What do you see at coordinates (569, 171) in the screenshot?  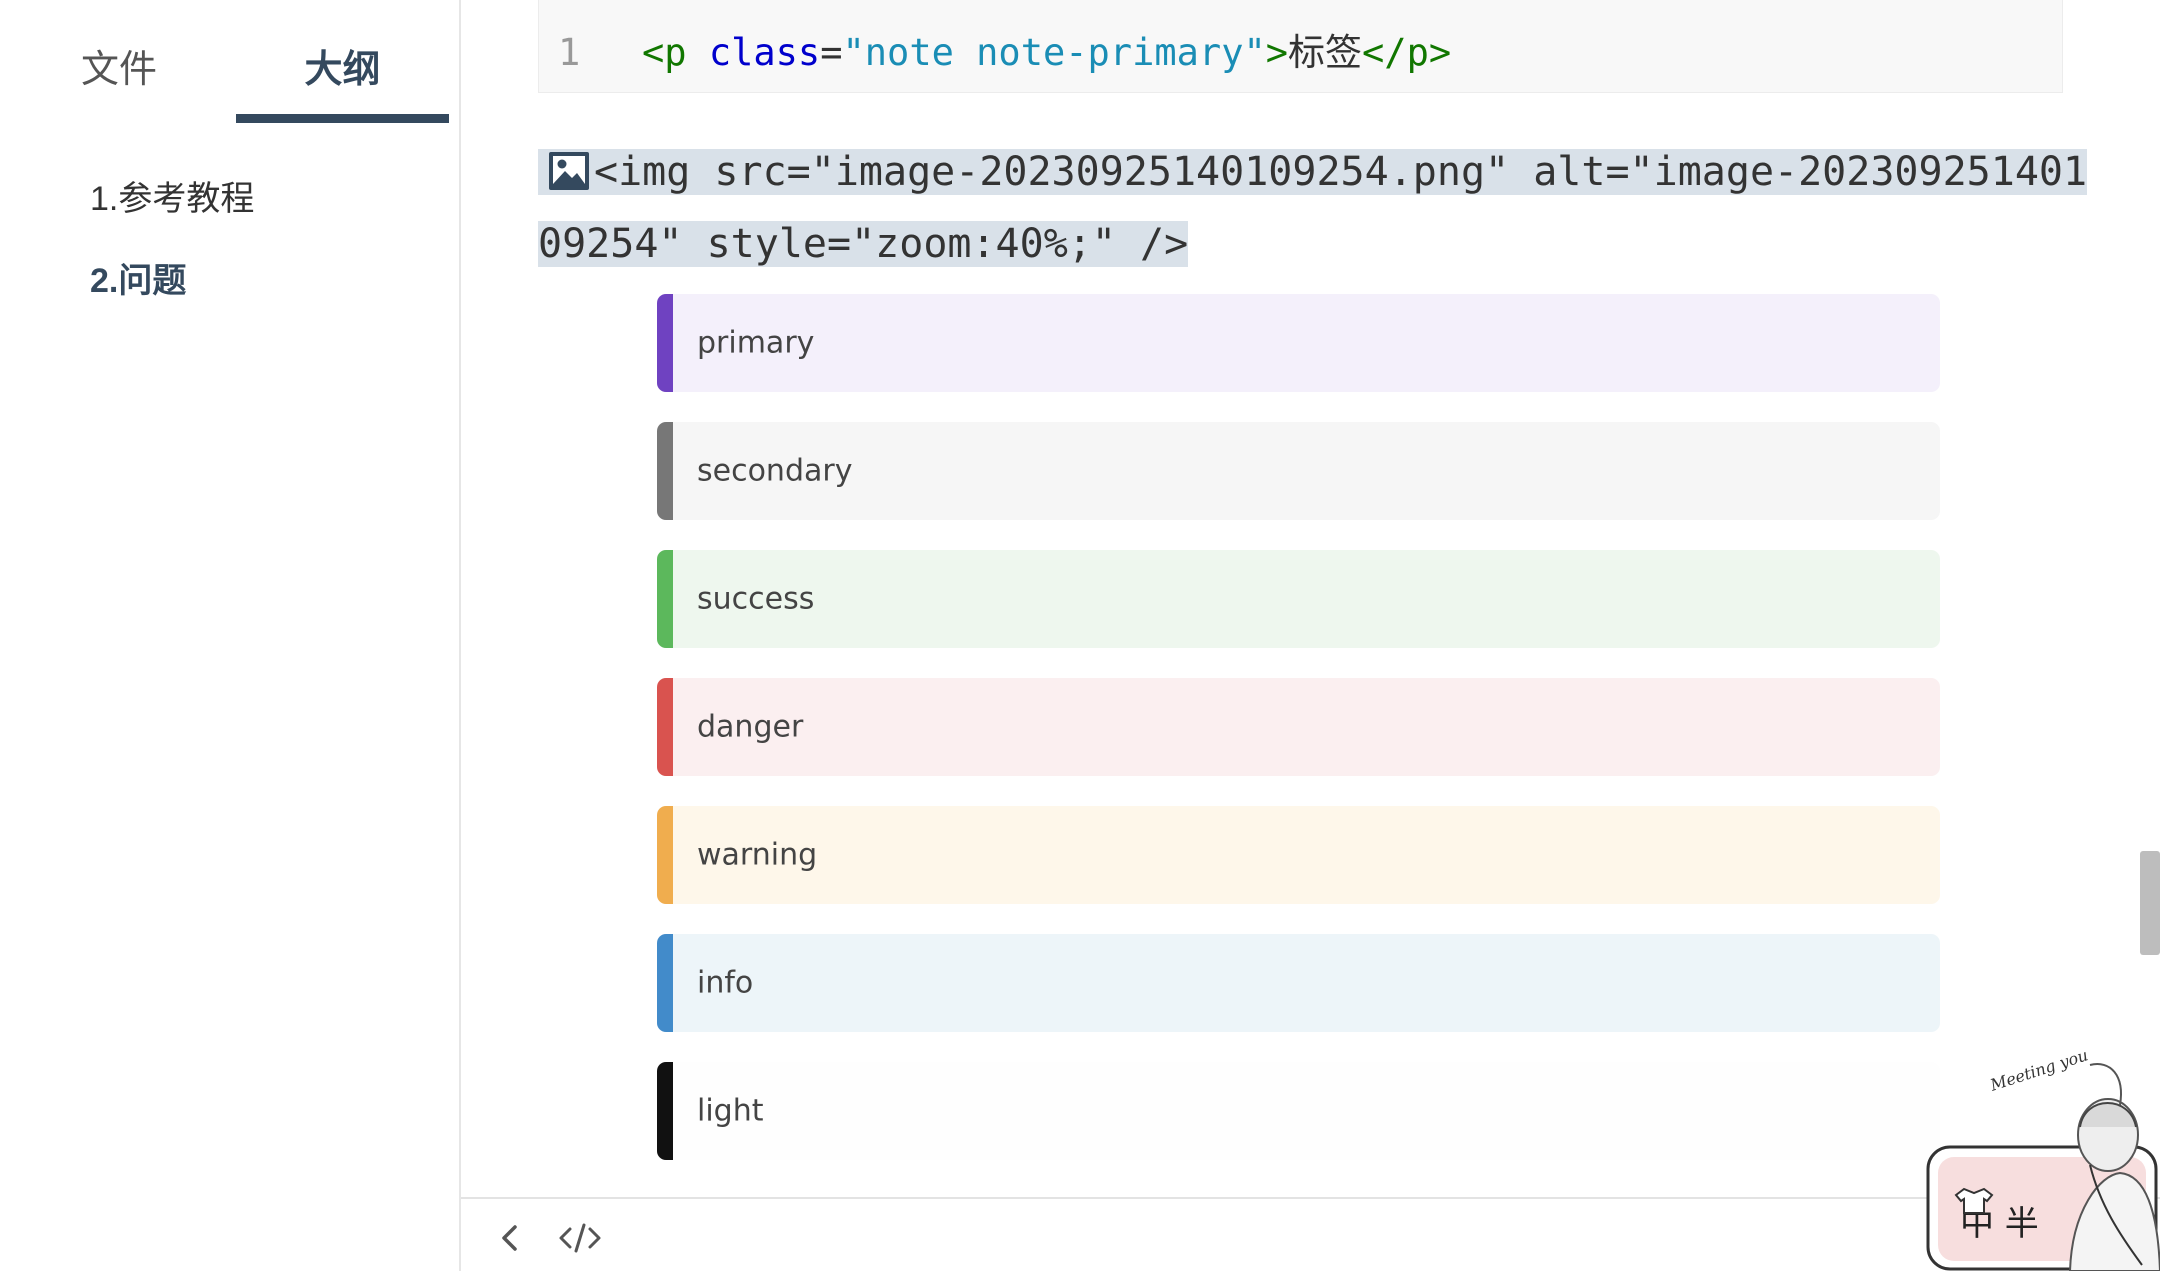 I see `image-icon` at bounding box center [569, 171].